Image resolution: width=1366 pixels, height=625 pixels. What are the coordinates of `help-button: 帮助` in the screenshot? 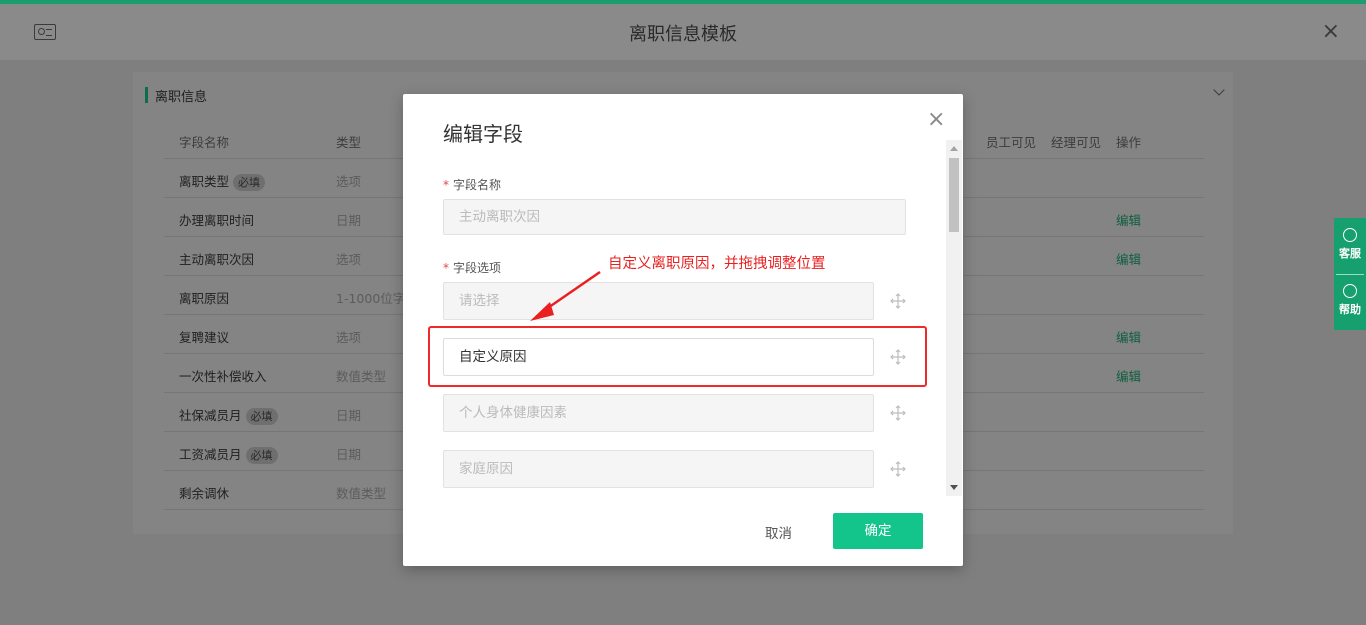 It's located at (1350, 300).